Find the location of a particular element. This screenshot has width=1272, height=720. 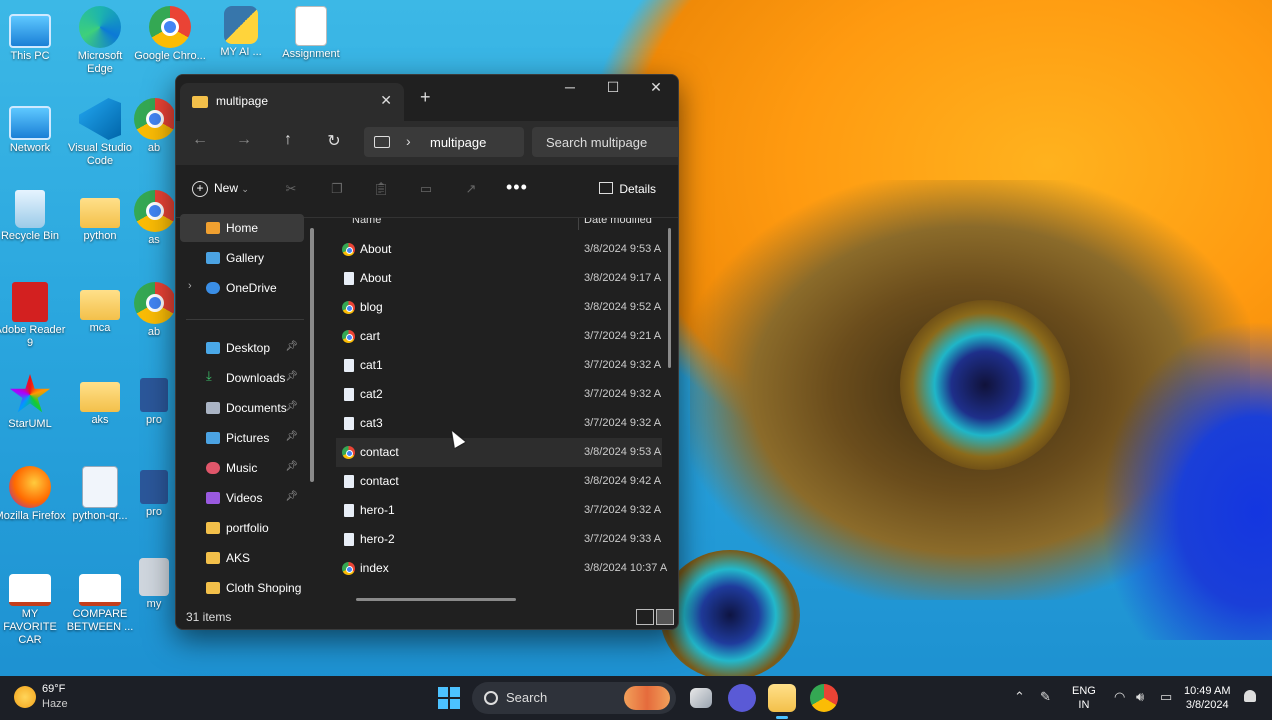

chrome-taskbar-icon is located at coordinates (824, 698).